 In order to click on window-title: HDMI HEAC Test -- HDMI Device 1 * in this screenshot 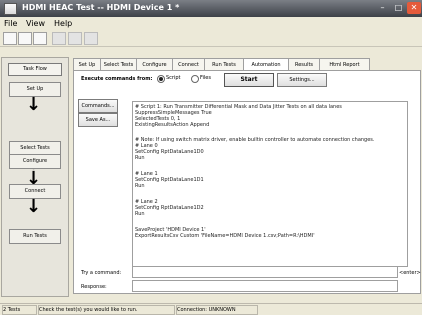, I will do `click(101, 7)`.